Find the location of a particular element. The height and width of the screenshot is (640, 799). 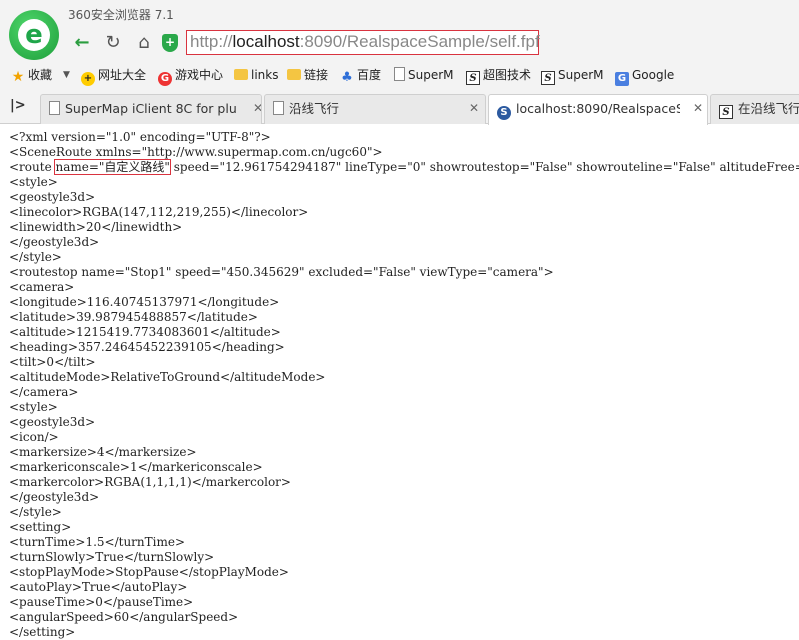

xml-text: <linewidth>20</linewidth> is located at coordinates (96, 227).